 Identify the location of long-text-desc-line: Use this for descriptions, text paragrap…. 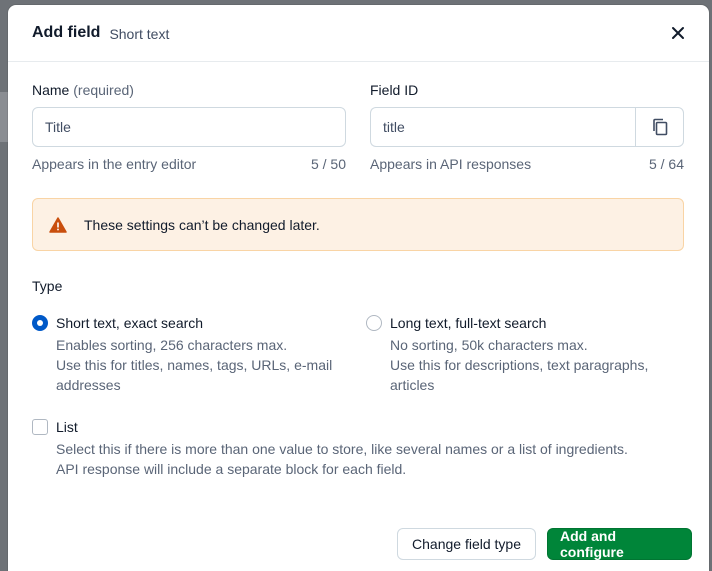
(519, 365).